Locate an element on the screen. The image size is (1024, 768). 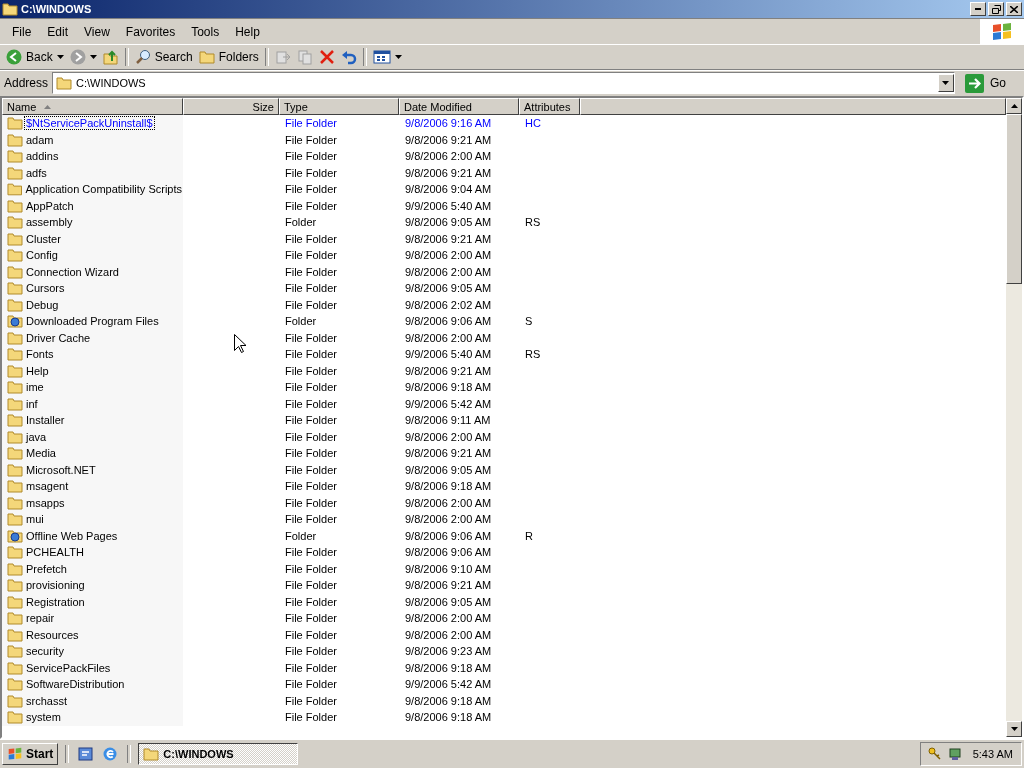
file-name: Media is located at coordinates (41, 453).